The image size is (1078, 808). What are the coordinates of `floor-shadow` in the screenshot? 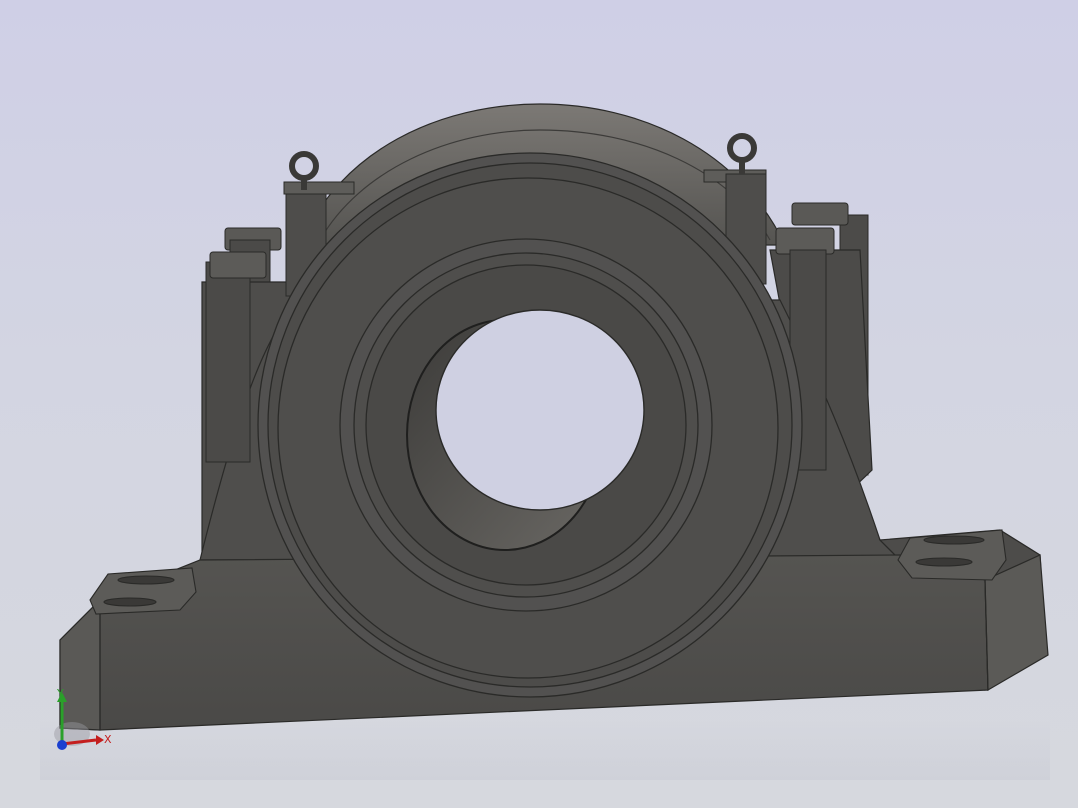 It's located at (545, 750).